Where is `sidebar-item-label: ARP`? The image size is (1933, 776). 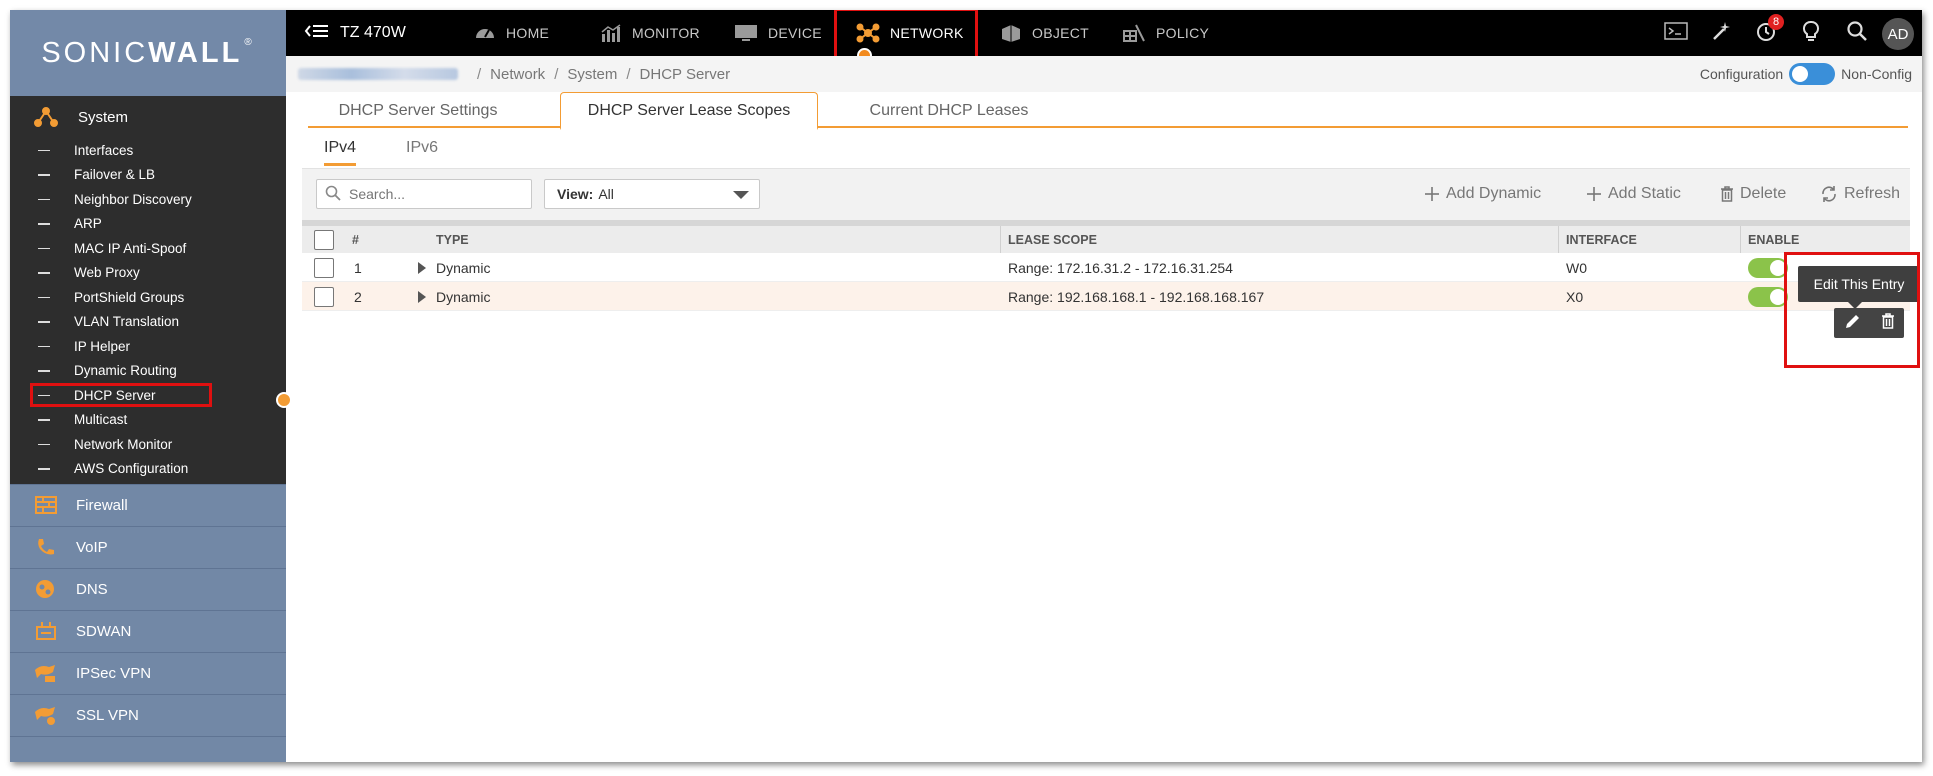 sidebar-item-label: ARP is located at coordinates (88, 224).